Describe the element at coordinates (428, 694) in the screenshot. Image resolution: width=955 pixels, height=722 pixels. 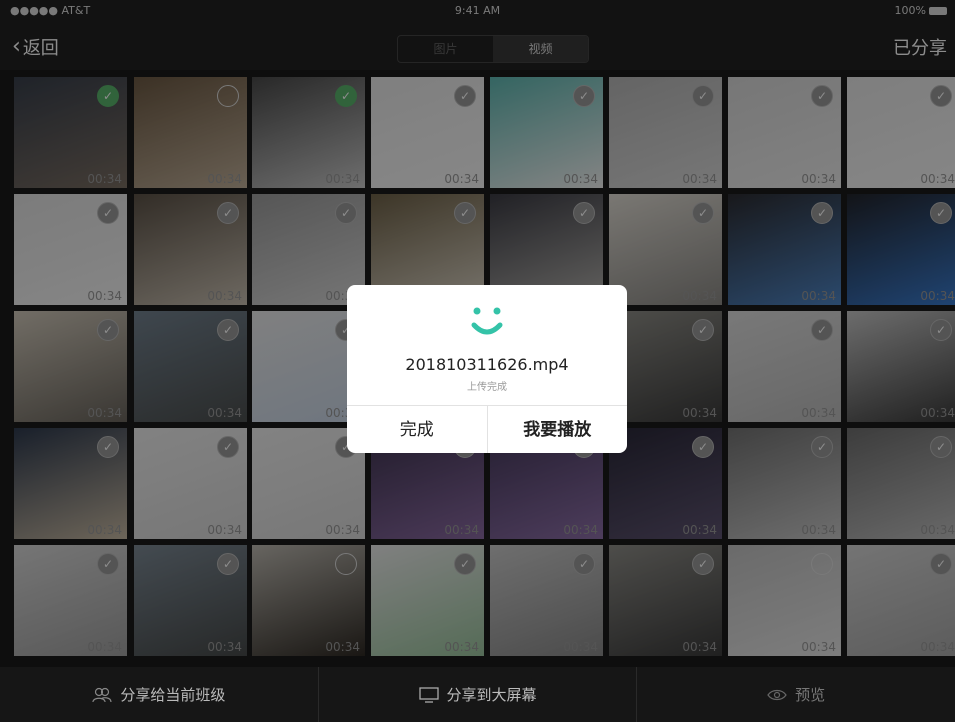
I see `monitor-icon` at that location.